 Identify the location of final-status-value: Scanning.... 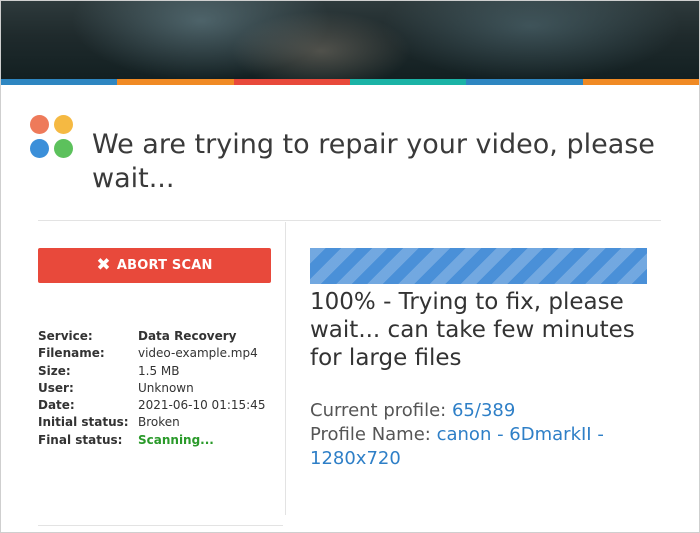
(176, 439).